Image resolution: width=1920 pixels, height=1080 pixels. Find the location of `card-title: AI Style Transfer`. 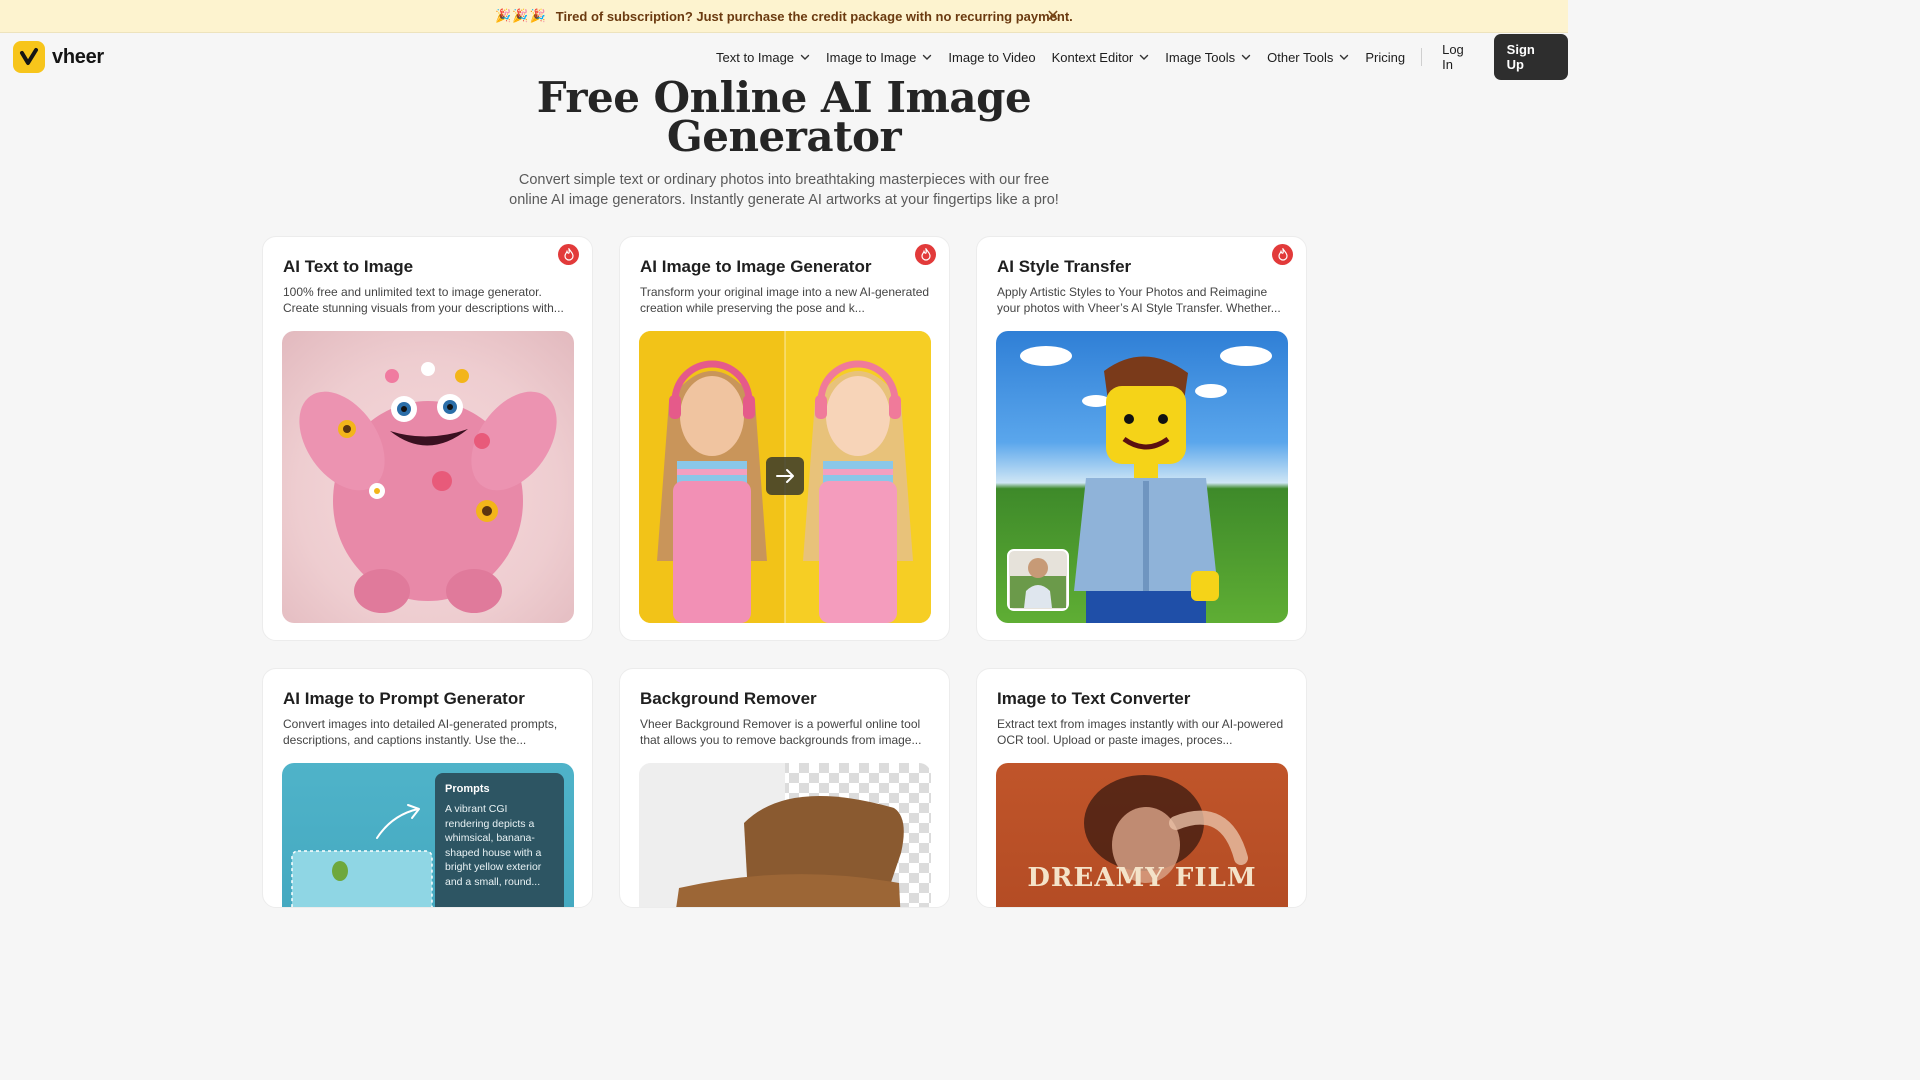

card-title: AI Style Transfer is located at coordinates (1064, 266).